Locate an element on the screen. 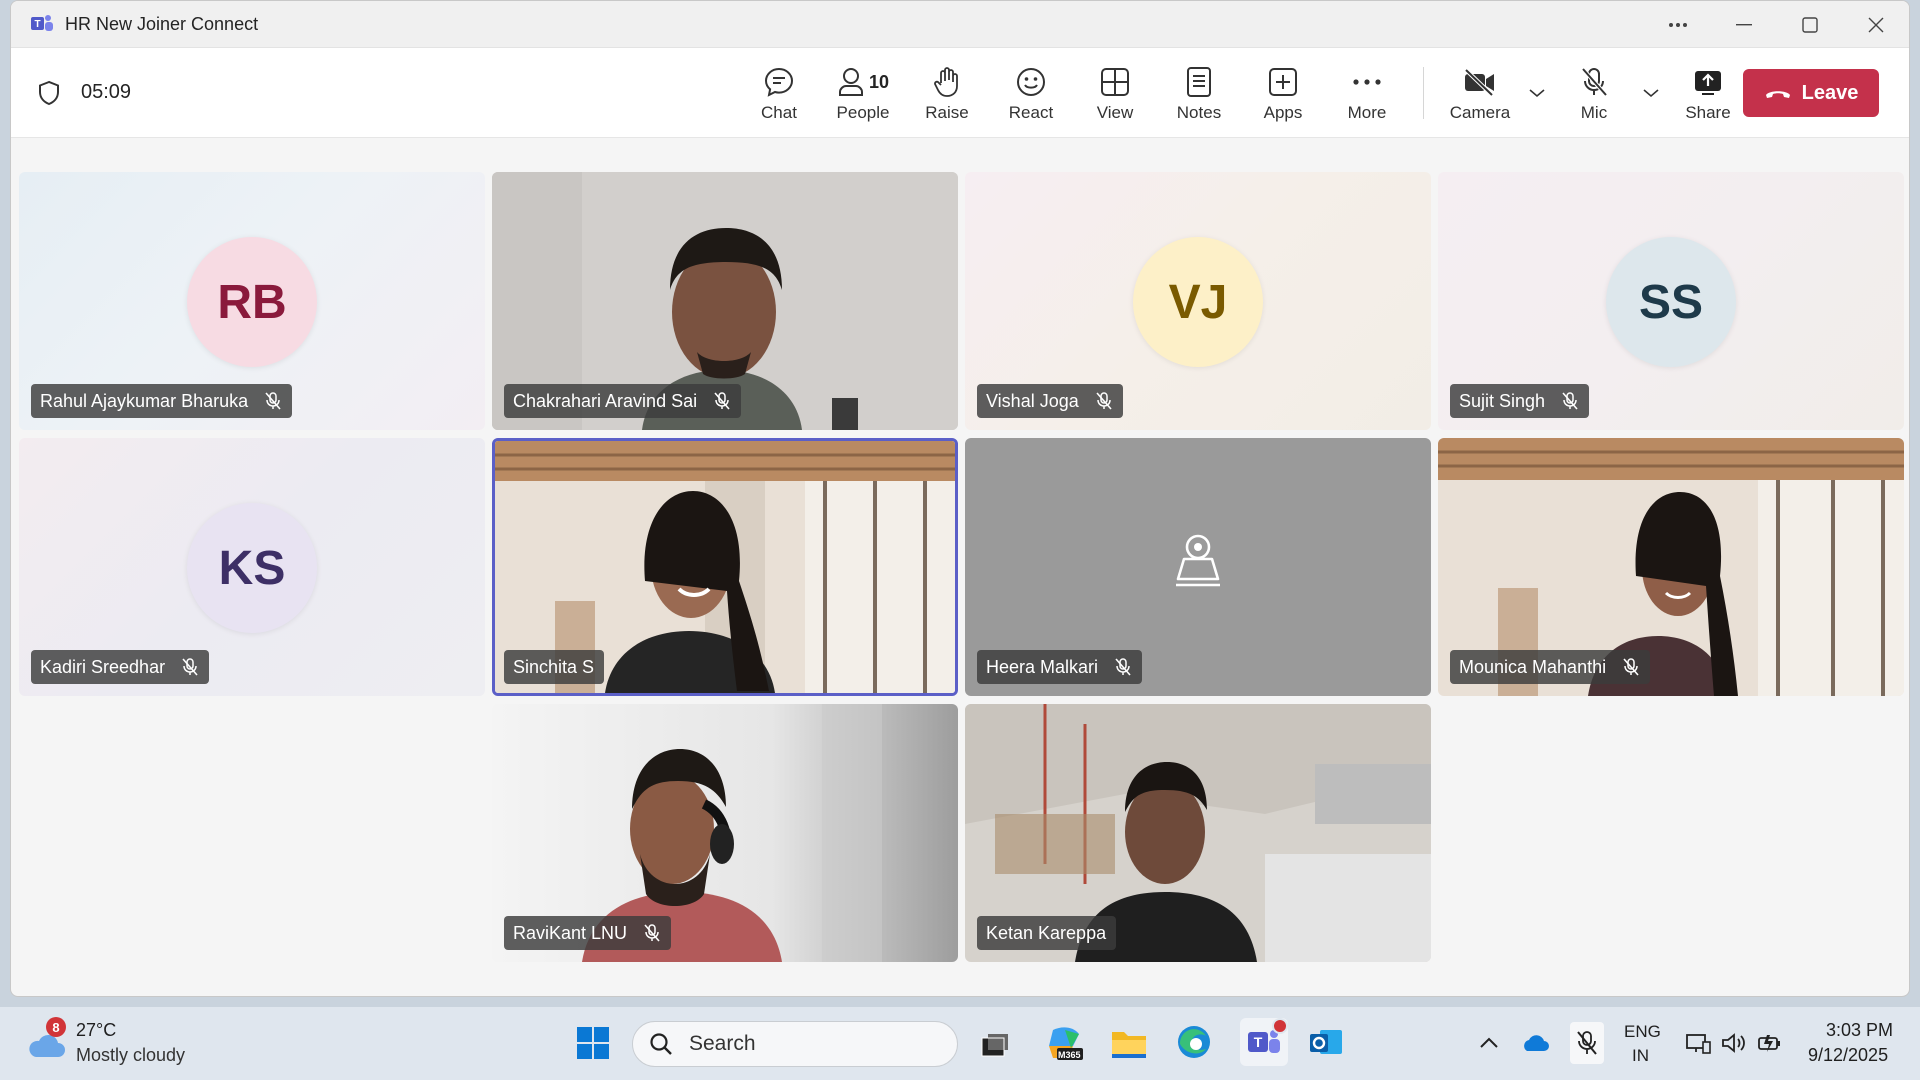  m365-copilot-icon: M365 is located at coordinates (1064, 1043).